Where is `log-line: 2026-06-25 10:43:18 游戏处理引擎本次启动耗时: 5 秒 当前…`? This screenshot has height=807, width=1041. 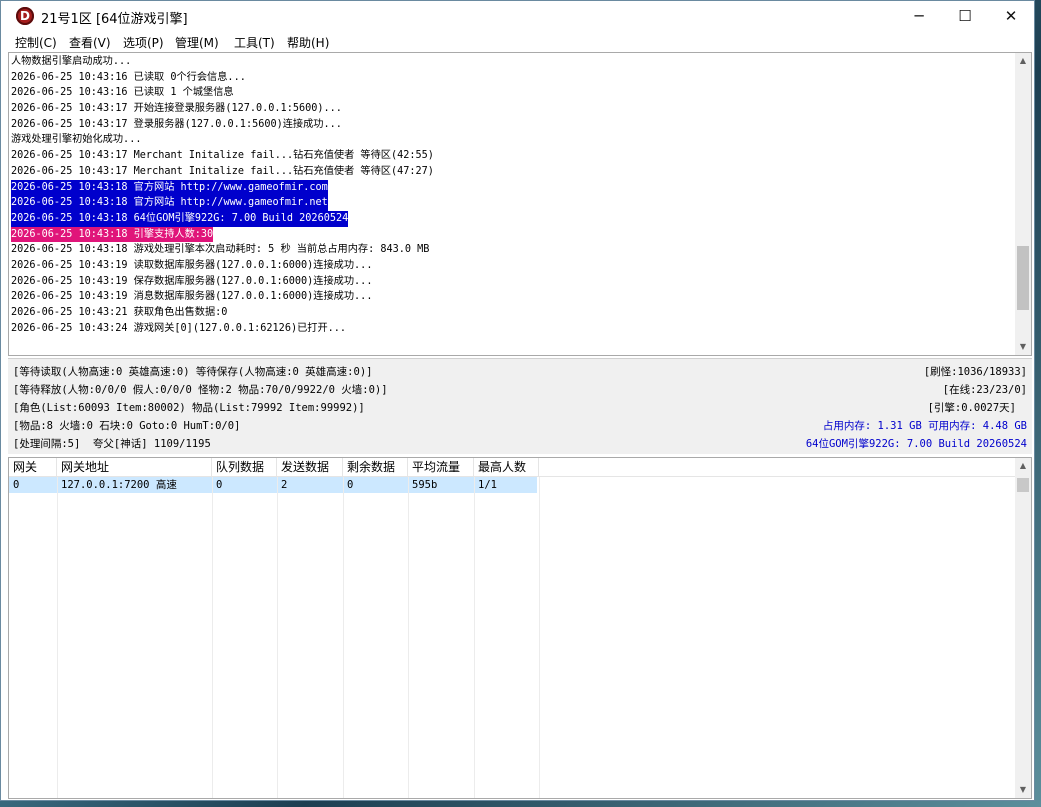
log-line: 2026-06-25 10:43:18 游戏处理引擎本次启动耗时: 5 秒 当前… is located at coordinates (220, 250).